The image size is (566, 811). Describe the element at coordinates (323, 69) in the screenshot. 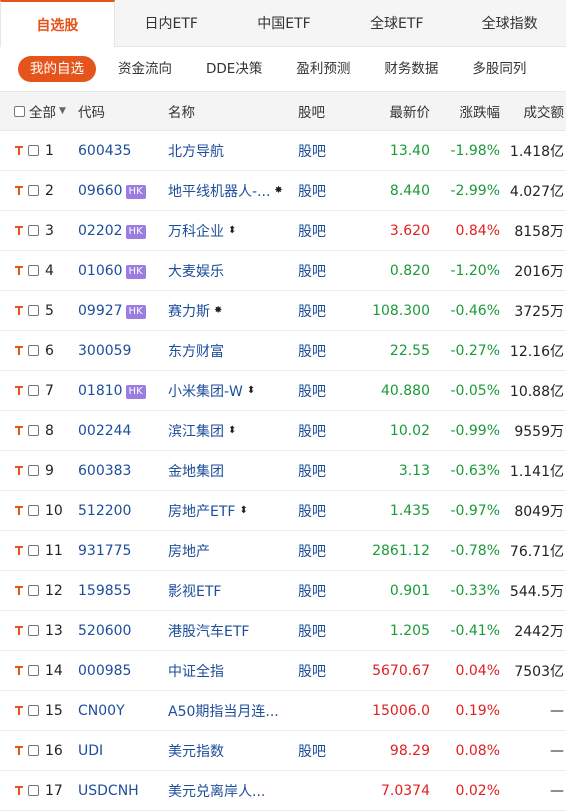

I see `subtab-earnings-forecast: 盈利预测` at that location.